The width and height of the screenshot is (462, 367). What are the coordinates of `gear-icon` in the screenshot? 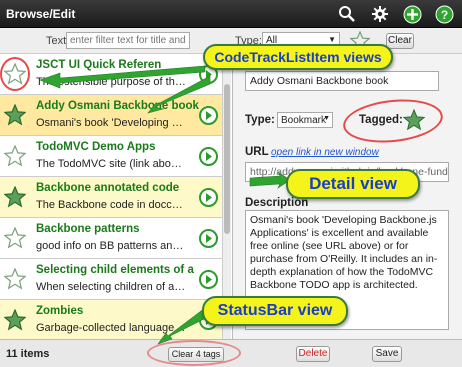 It's located at (380, 14).